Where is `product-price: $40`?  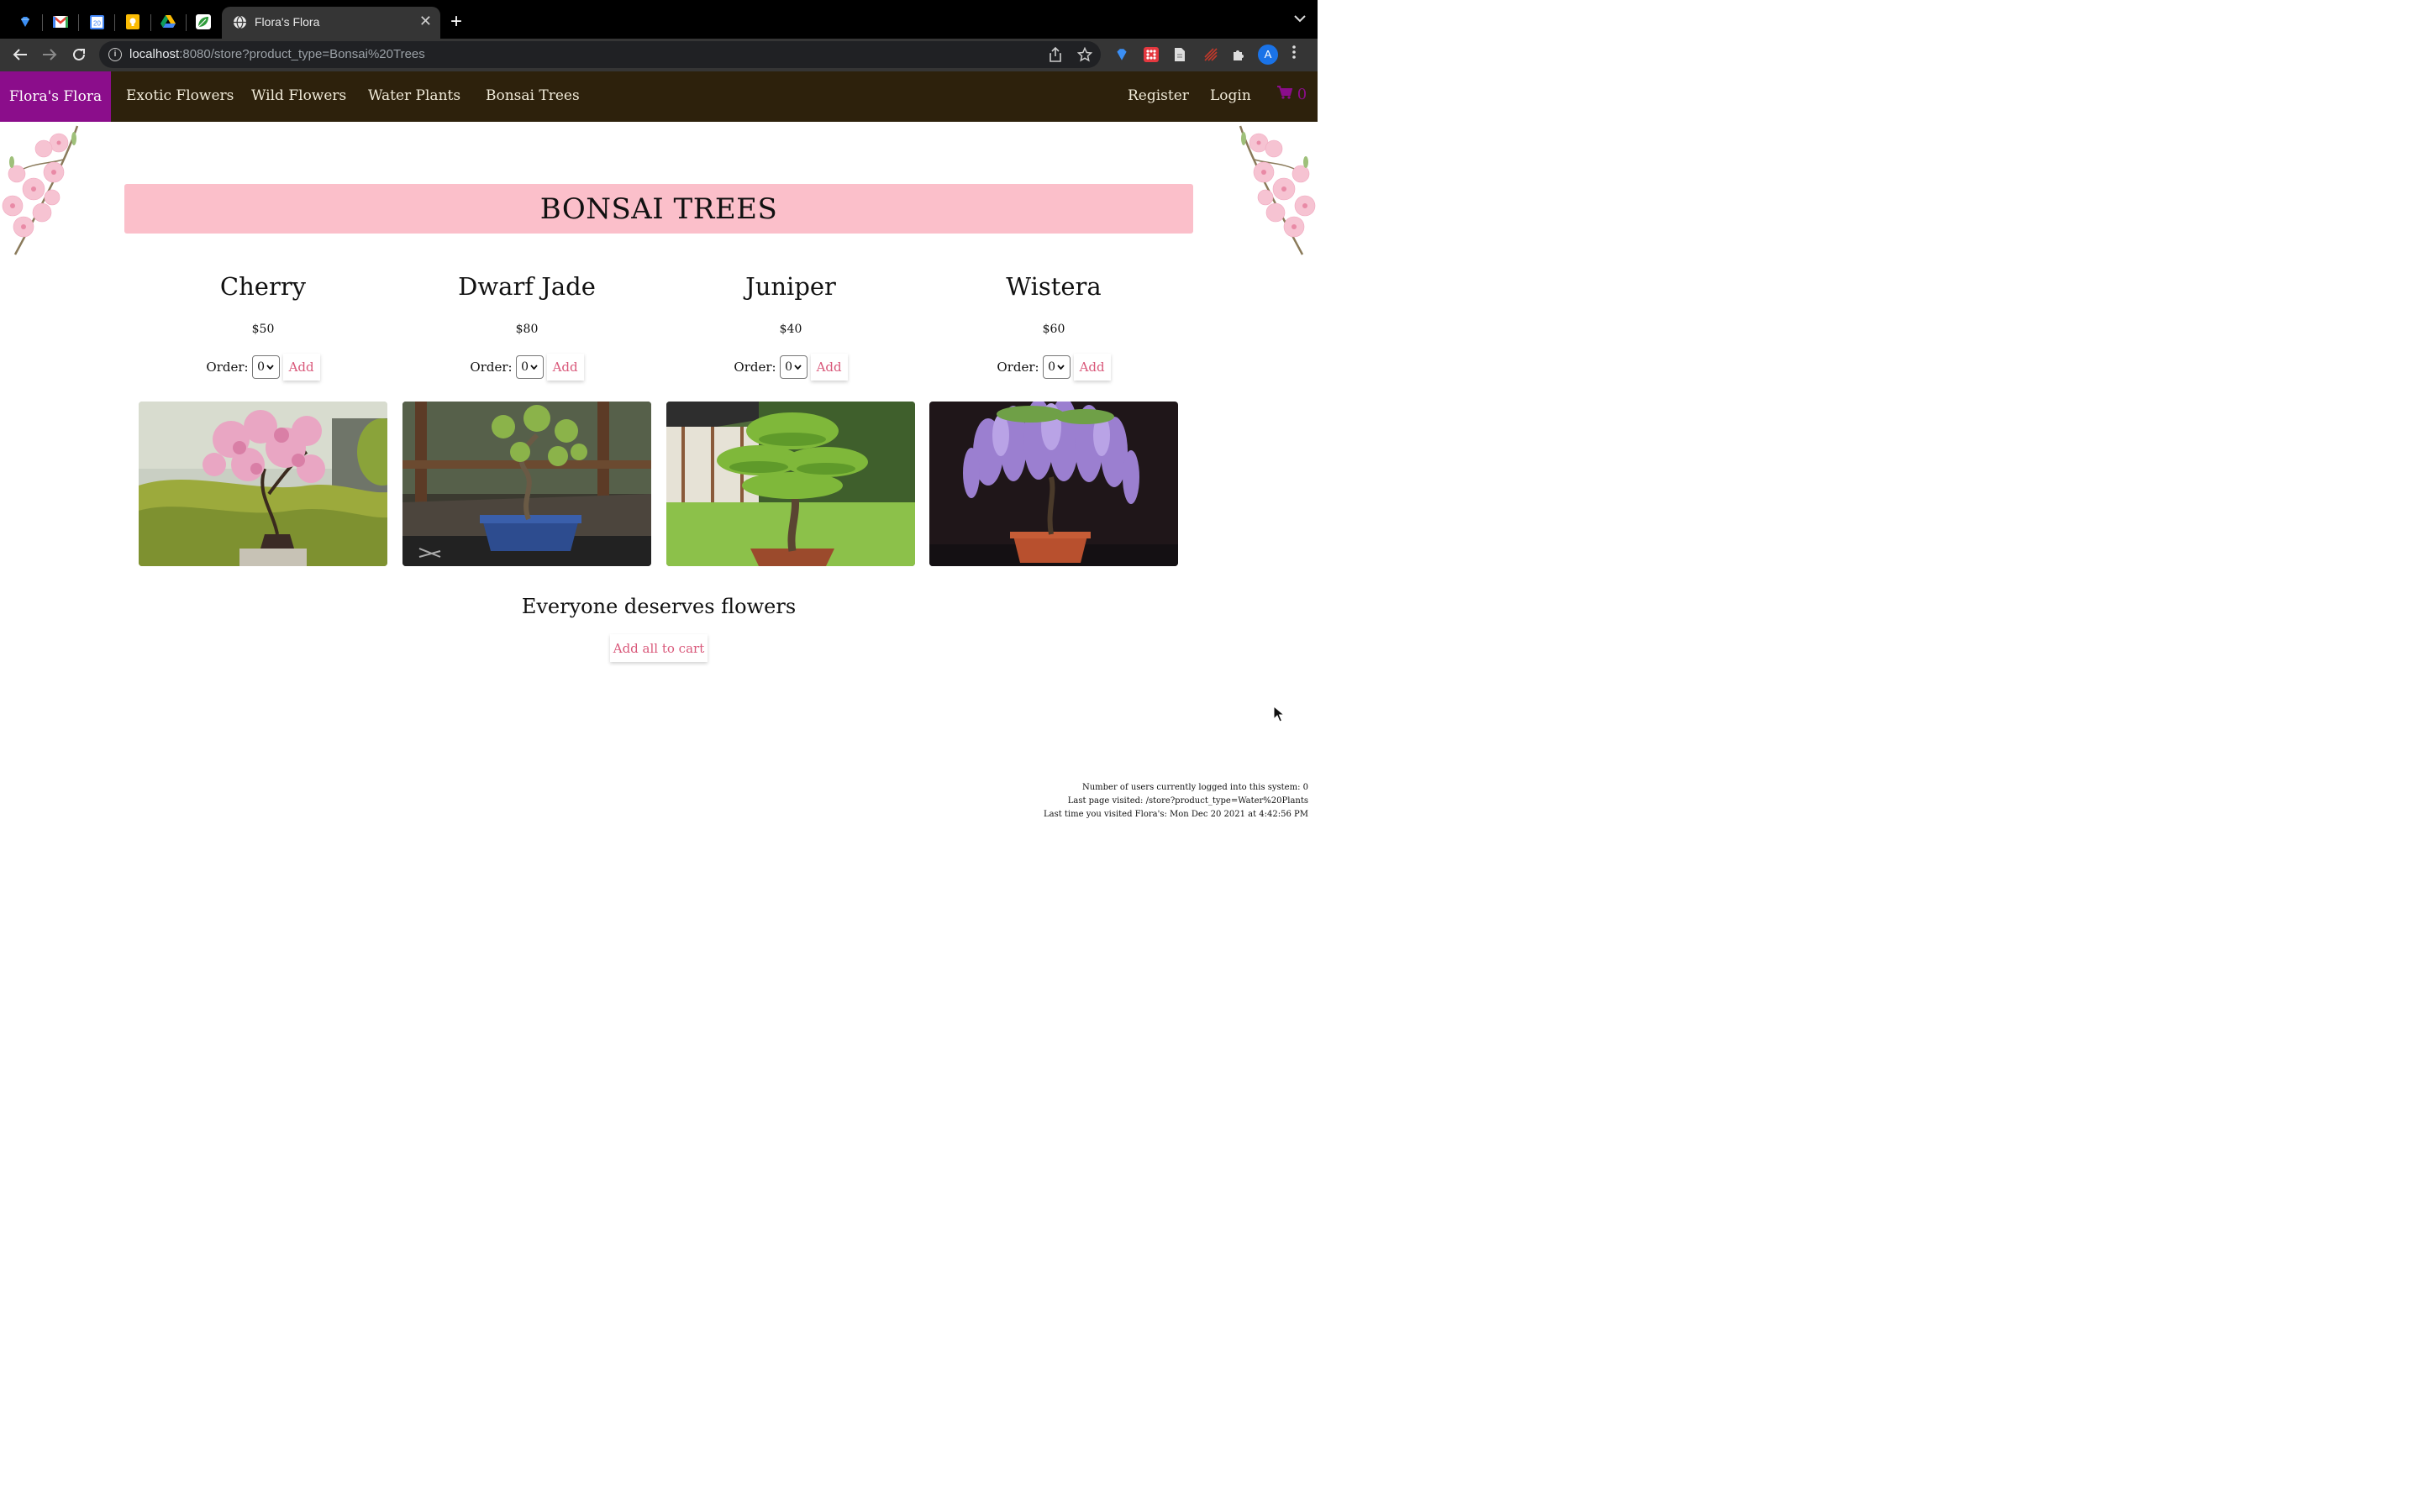
product-price: $40 is located at coordinates (790, 329).